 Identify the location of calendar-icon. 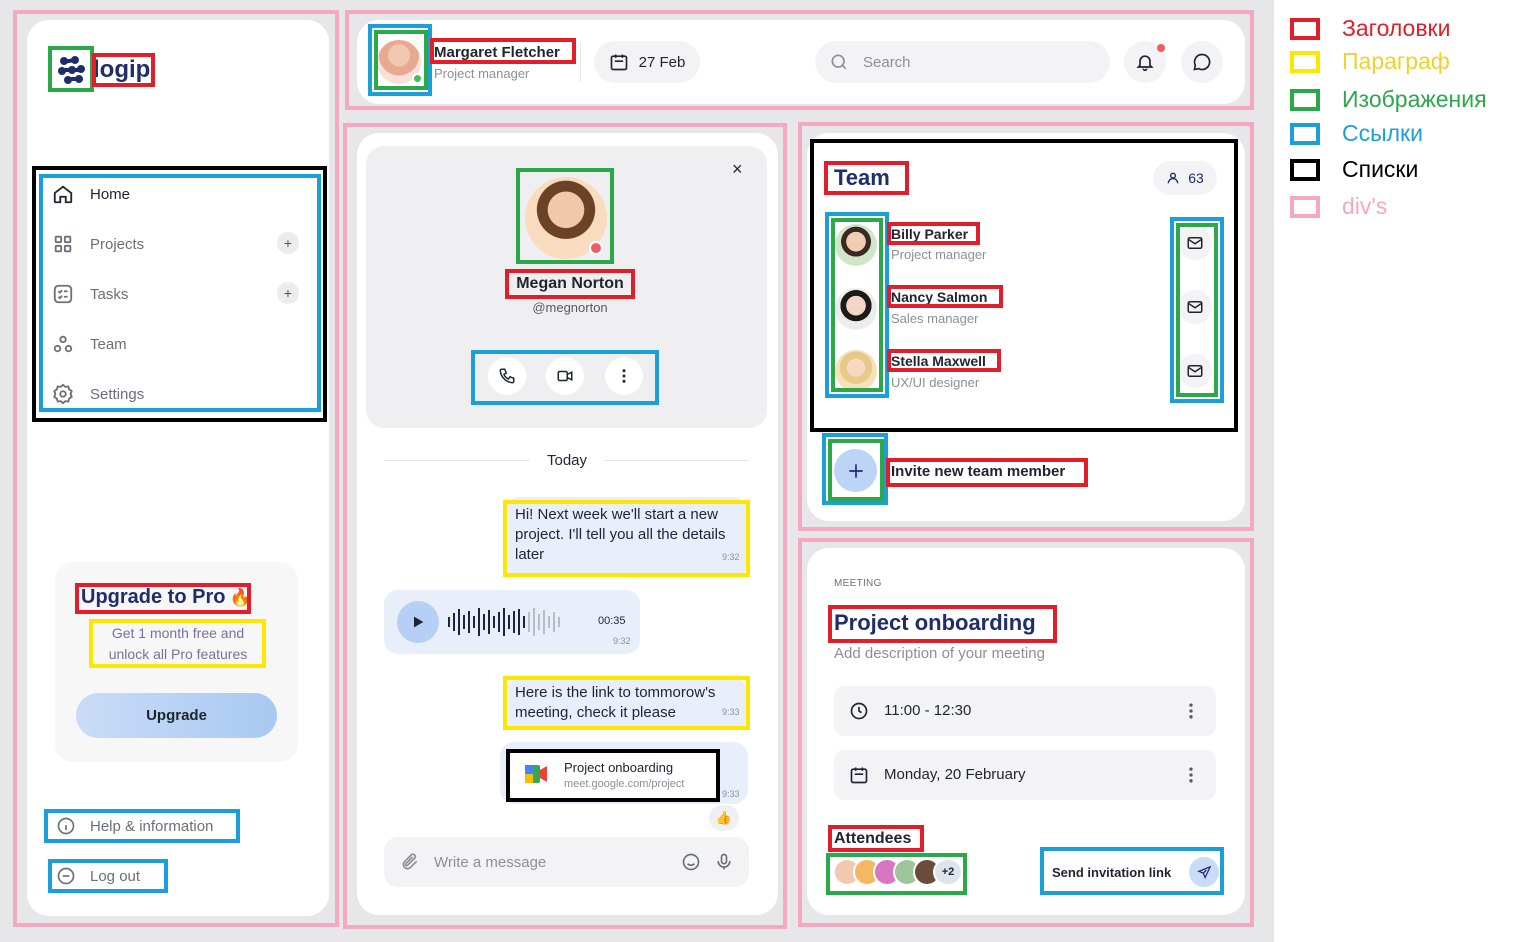
(619, 62).